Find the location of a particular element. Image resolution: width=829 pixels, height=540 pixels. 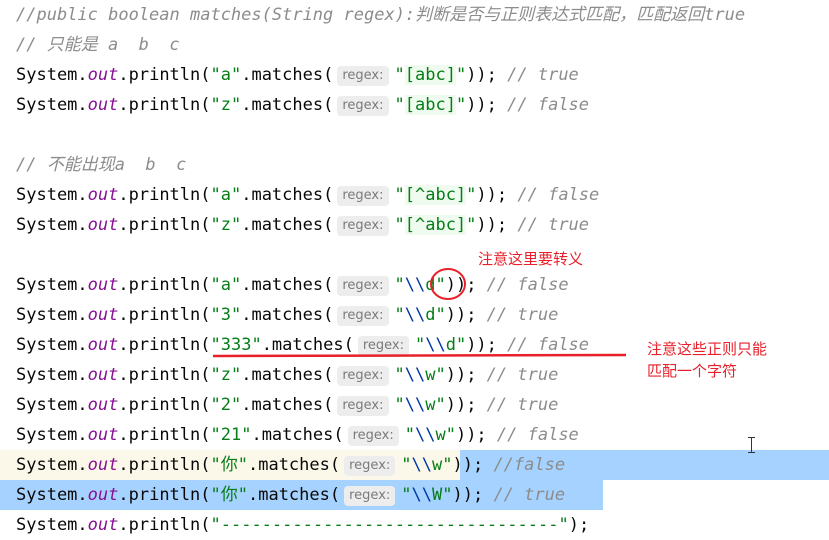

string-literal: W" is located at coordinates (442, 495).